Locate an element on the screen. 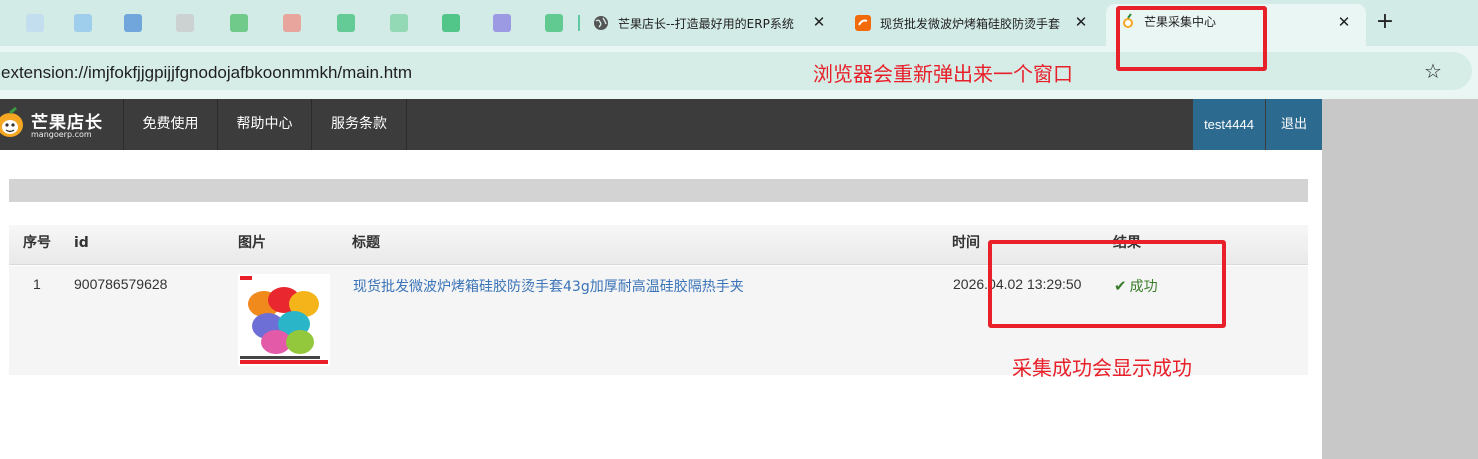  tab-mango-erp: 芒果店长--打造最好用的ERP系统 ✕ is located at coordinates (715, 24).